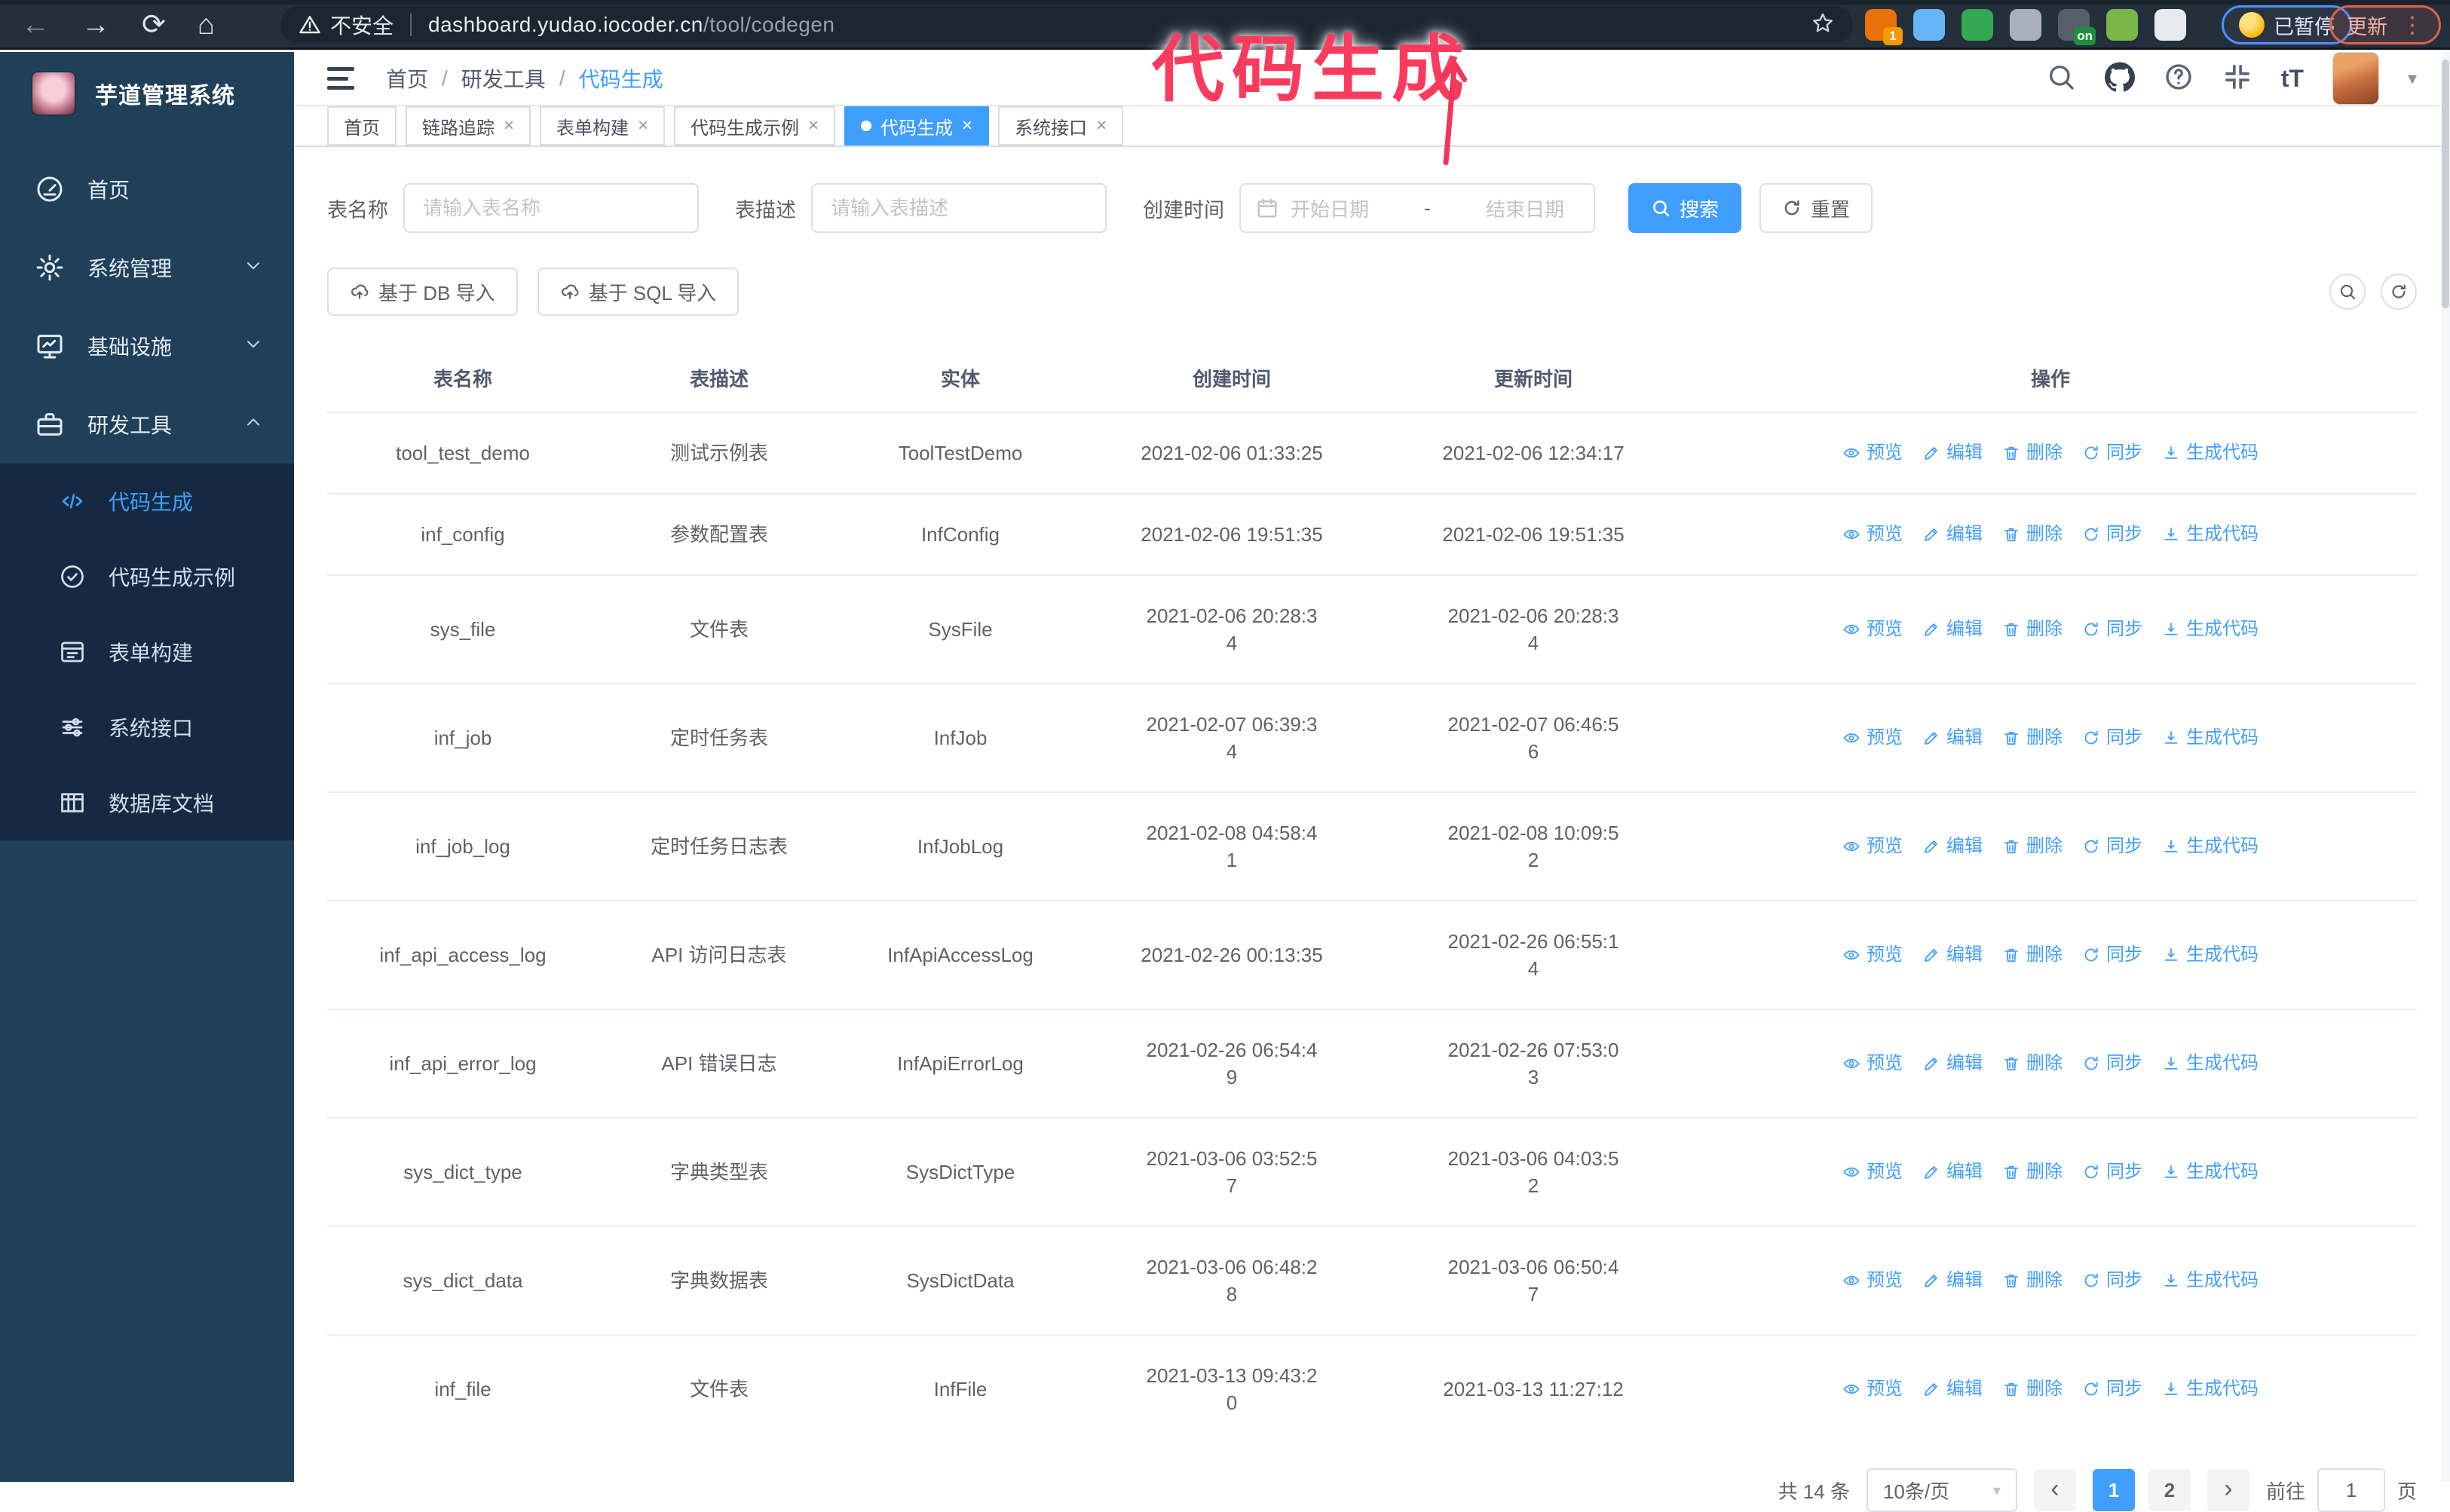 This screenshot has height=1512, width=2450. What do you see at coordinates (147, 802) in the screenshot?
I see `sidebar-subitem-数据库文档: 数据库文档` at bounding box center [147, 802].